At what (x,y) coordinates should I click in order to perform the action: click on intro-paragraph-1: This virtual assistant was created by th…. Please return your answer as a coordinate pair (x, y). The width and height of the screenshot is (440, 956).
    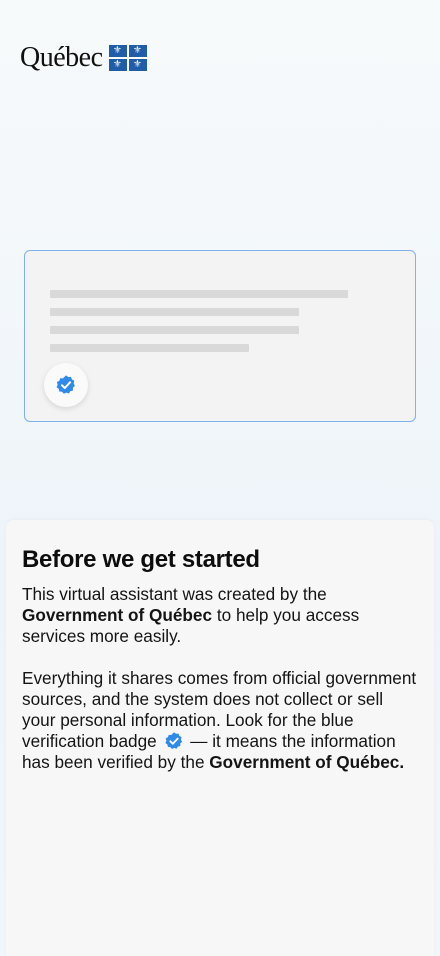
    Looking at the image, I should click on (220, 615).